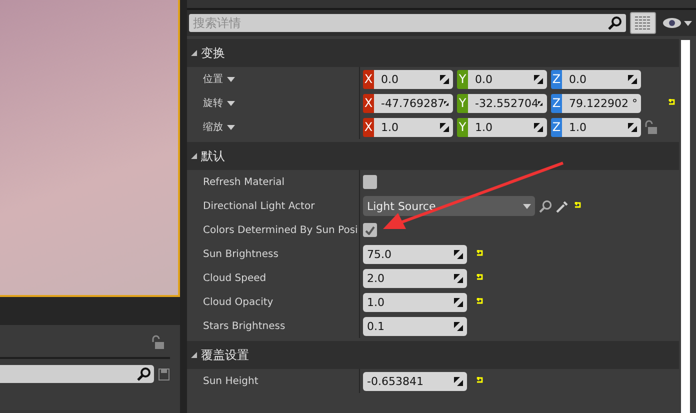  I want to click on grid-view-button, so click(643, 23).